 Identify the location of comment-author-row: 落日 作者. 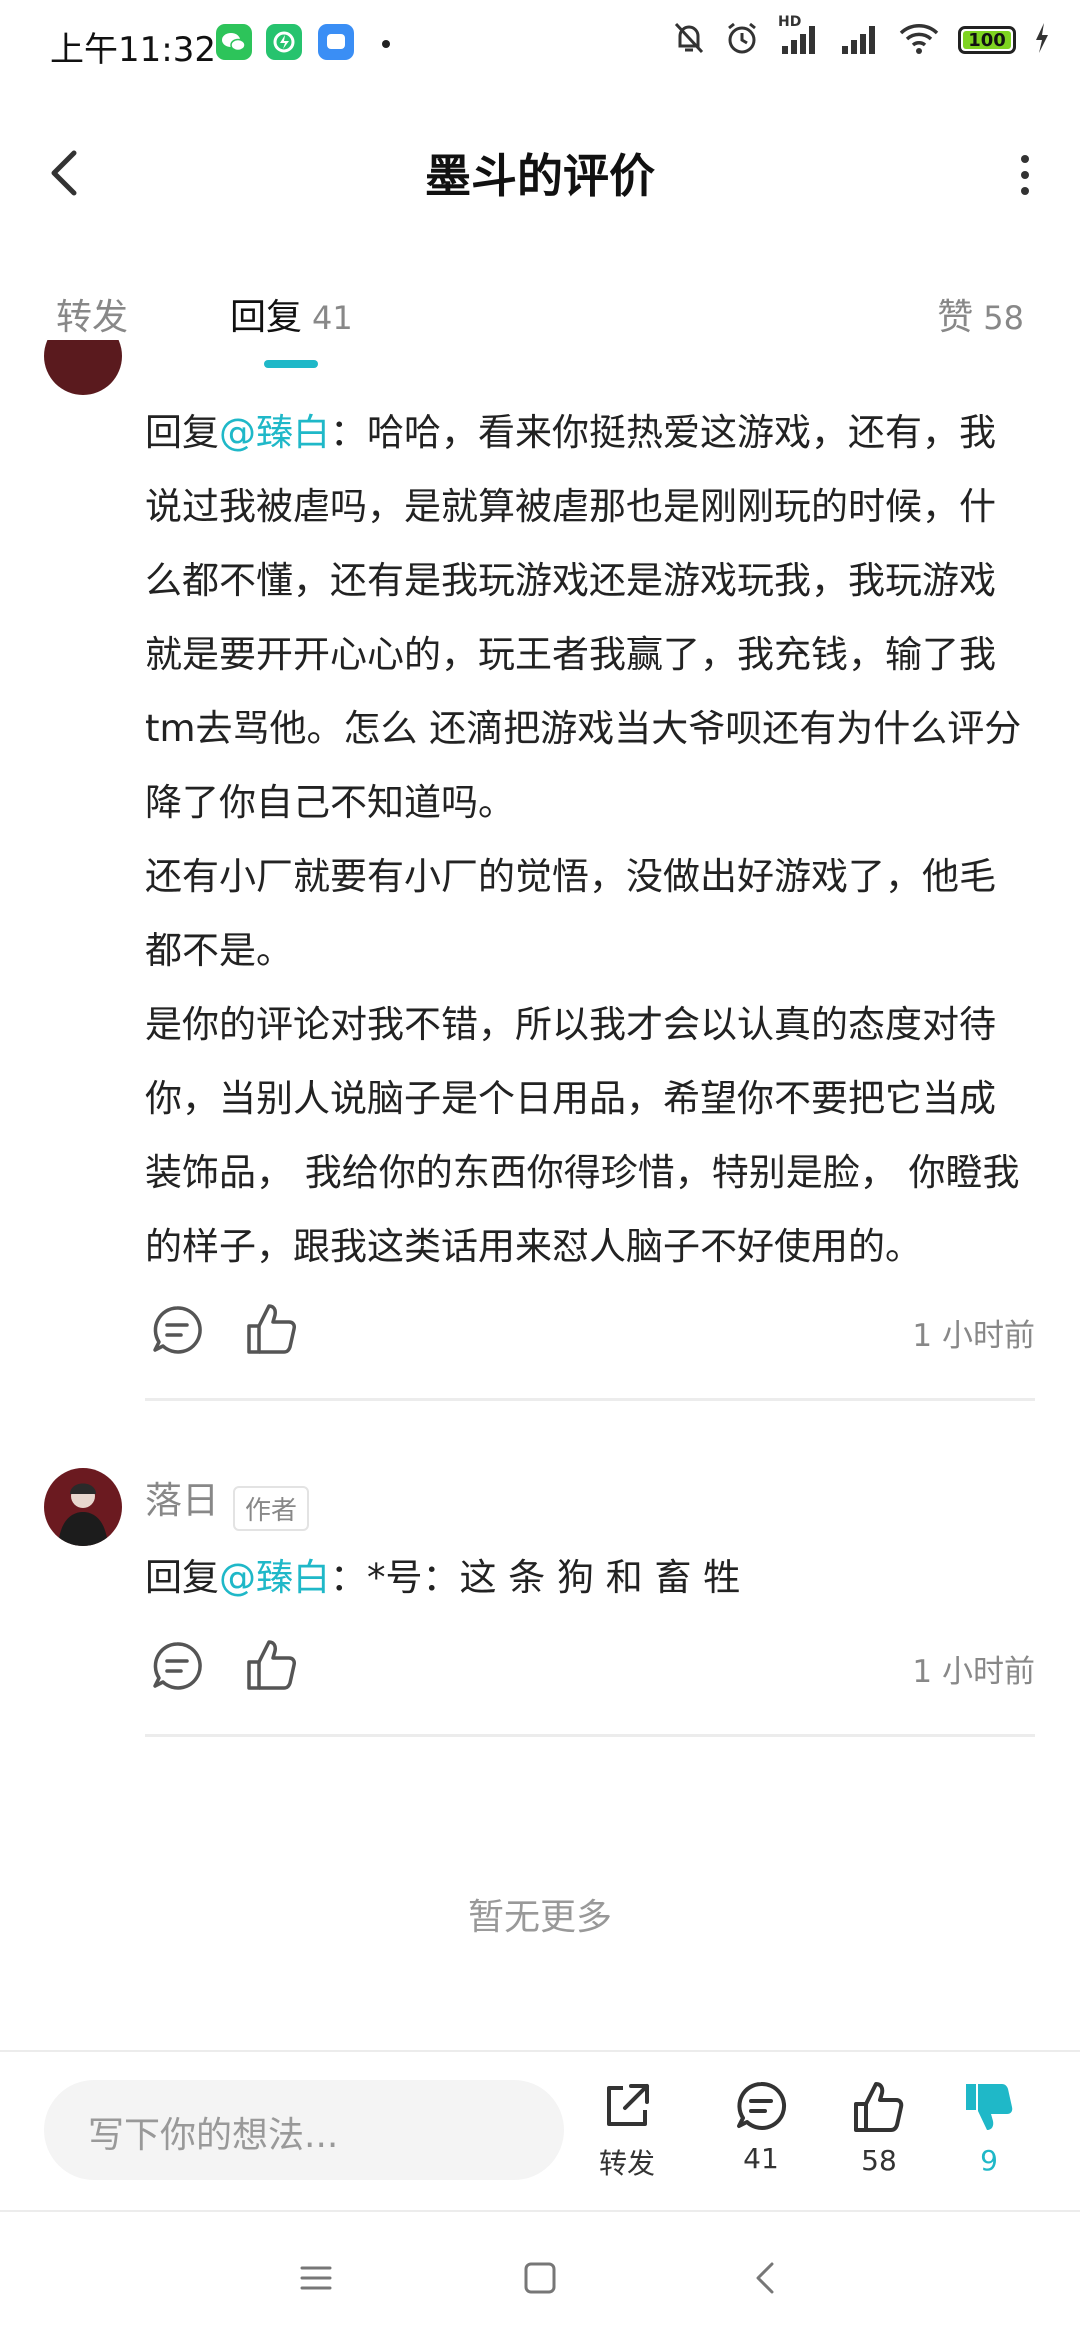
(227, 1500).